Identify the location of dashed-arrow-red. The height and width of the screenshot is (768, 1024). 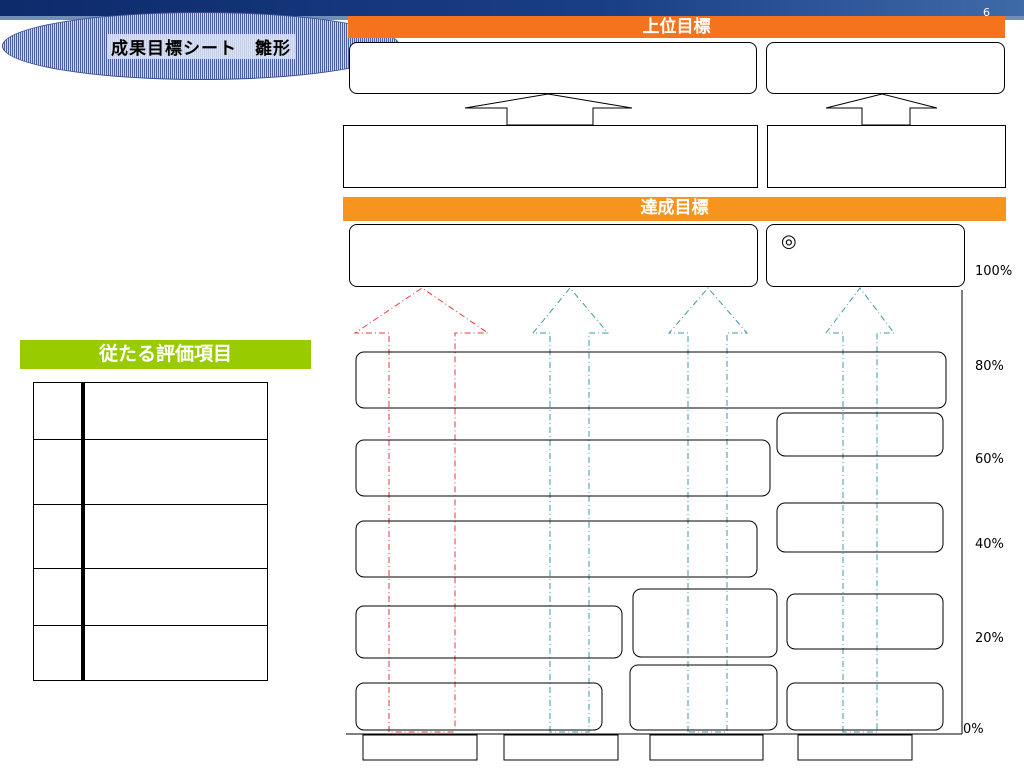
(421, 510).